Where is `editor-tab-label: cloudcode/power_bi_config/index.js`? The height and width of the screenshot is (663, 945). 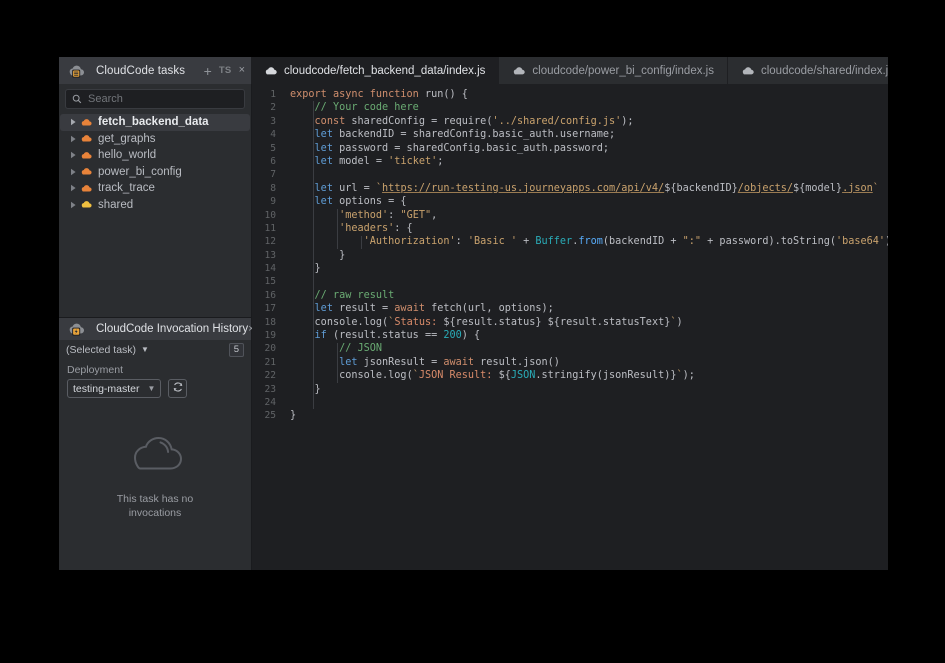 editor-tab-label: cloudcode/power_bi_config/index.js is located at coordinates (623, 70).